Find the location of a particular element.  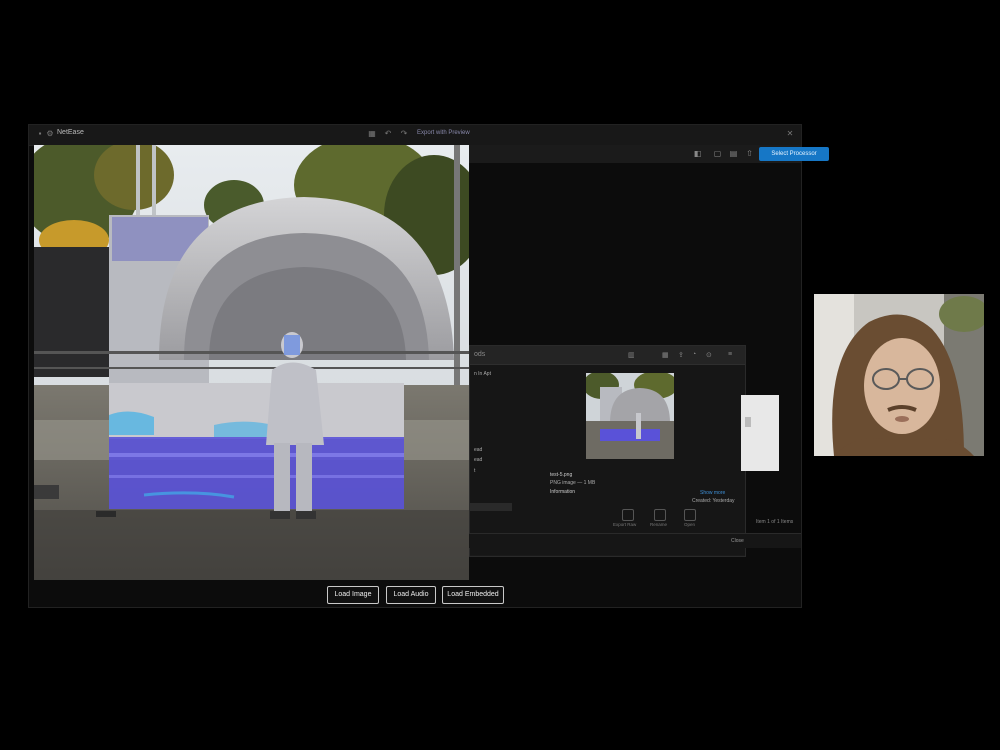

webcam-person-image is located at coordinates (899, 375).